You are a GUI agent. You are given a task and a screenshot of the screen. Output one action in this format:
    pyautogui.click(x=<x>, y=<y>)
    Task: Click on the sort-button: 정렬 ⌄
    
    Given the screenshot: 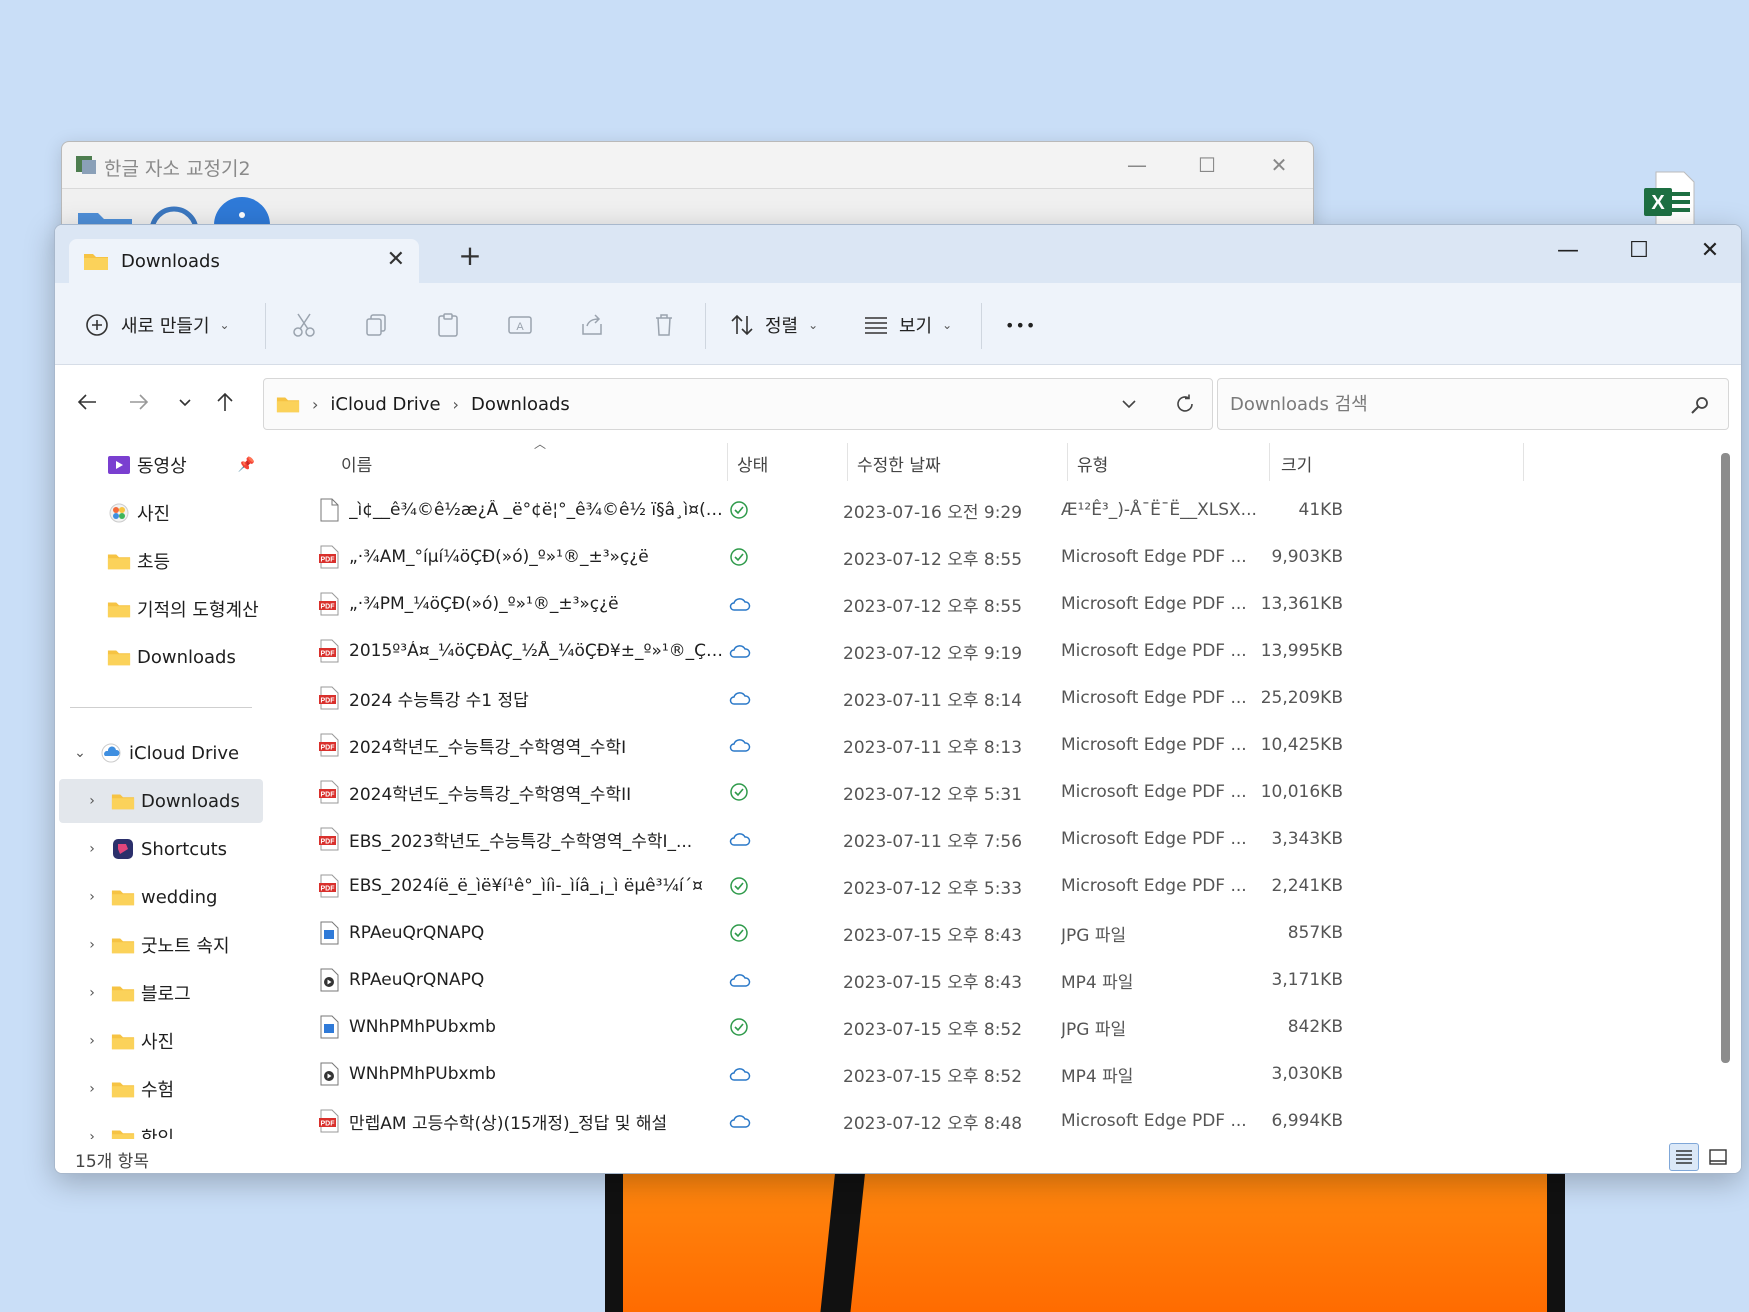 What is the action you would take?
    pyautogui.click(x=773, y=325)
    